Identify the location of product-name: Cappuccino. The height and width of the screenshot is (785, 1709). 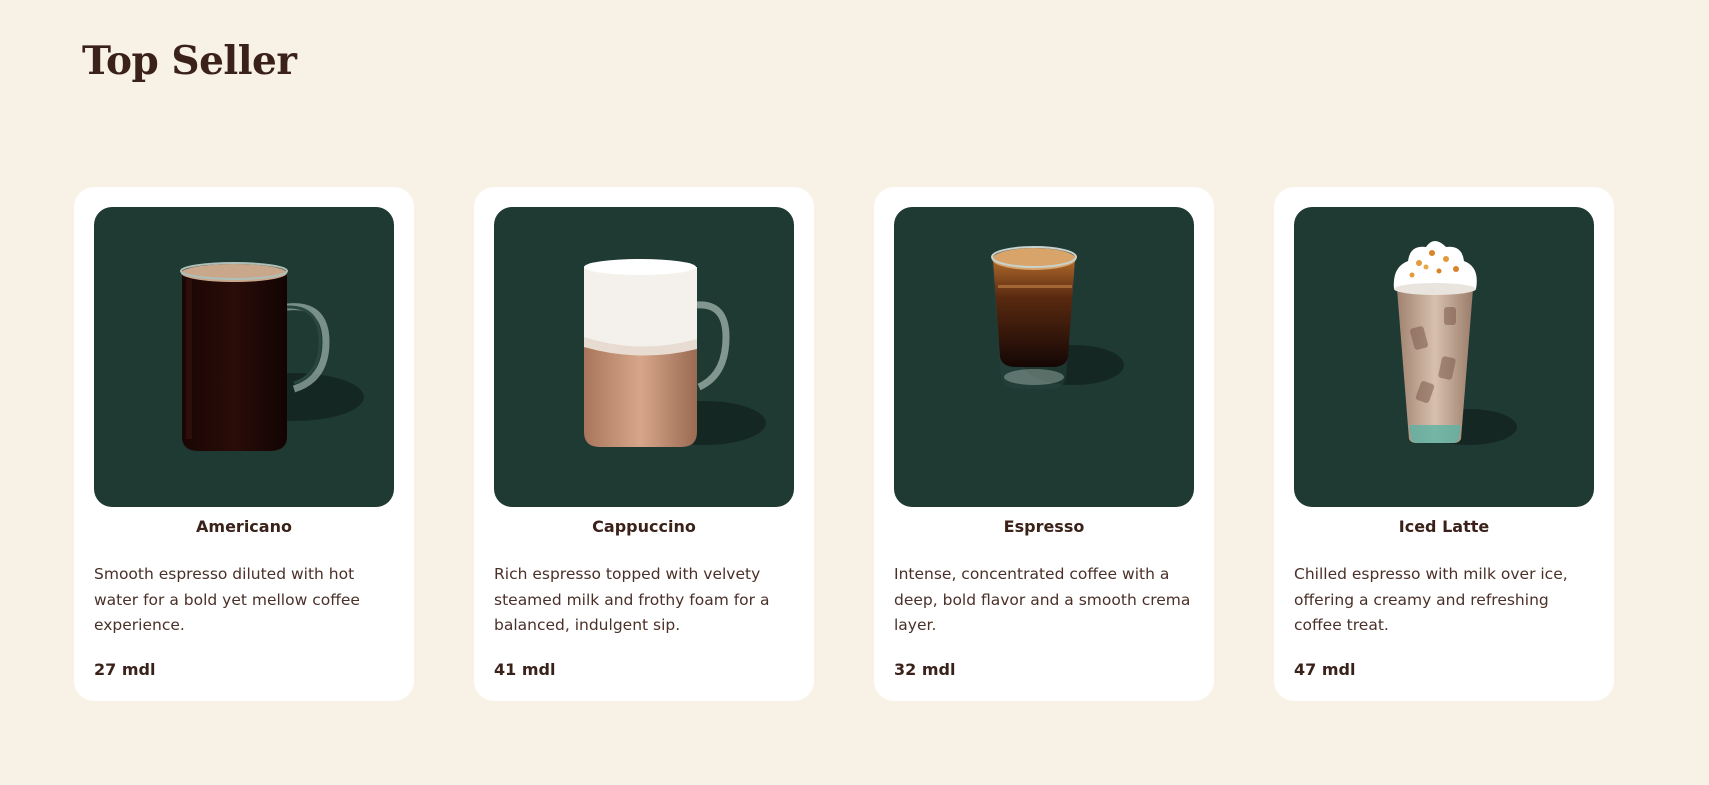
(644, 526).